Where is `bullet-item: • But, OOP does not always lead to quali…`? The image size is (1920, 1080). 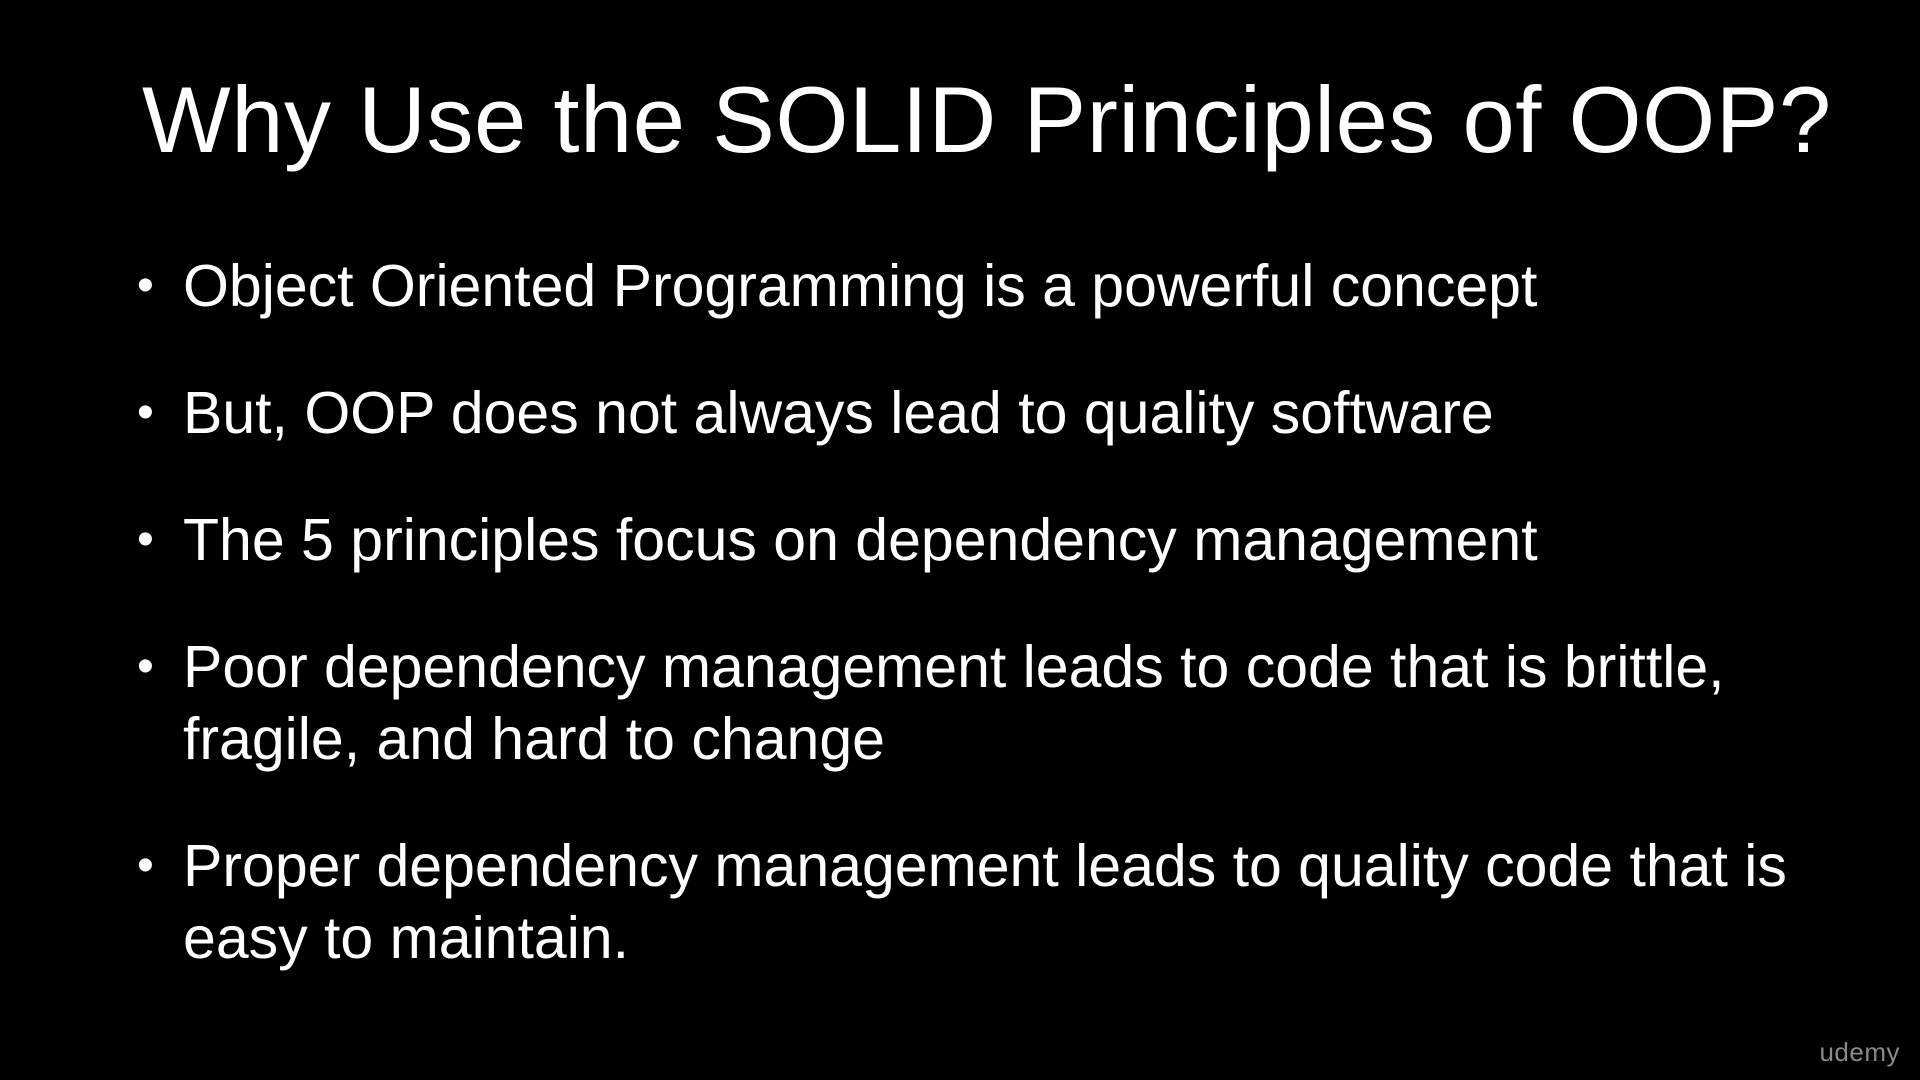 bullet-item: • But, OOP does not always lead to quali… is located at coordinates (967, 413).